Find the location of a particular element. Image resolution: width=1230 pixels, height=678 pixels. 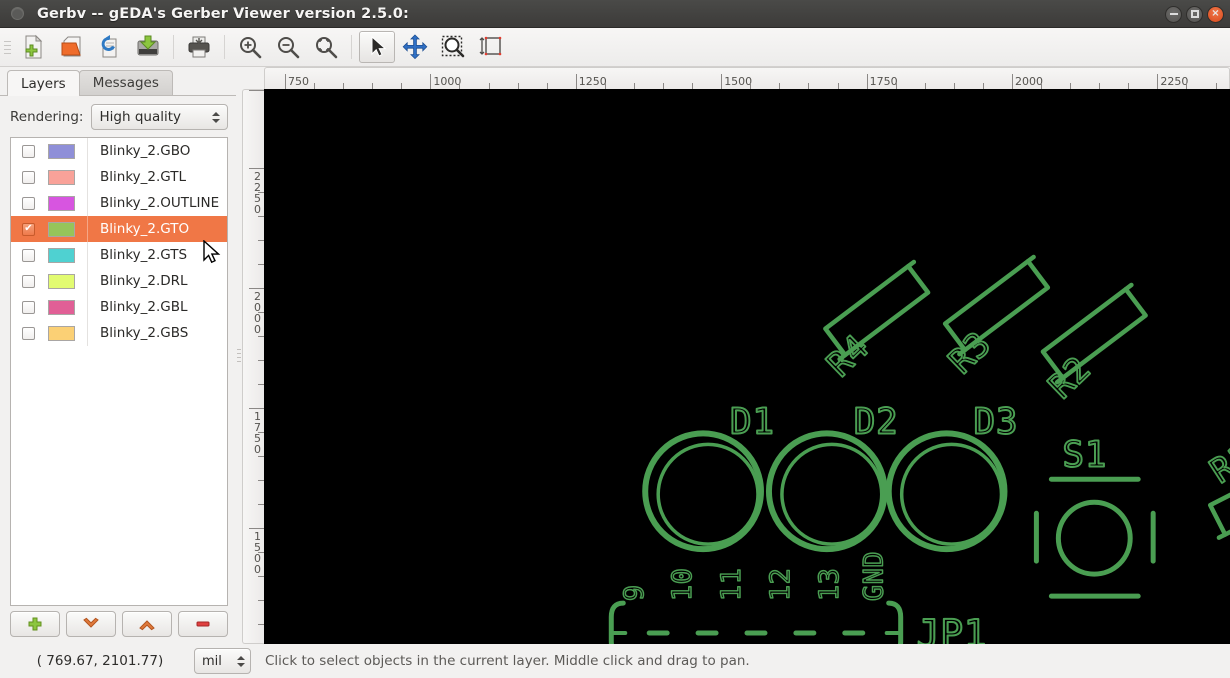

silk-led-inner-d2 is located at coordinates (832, 494).